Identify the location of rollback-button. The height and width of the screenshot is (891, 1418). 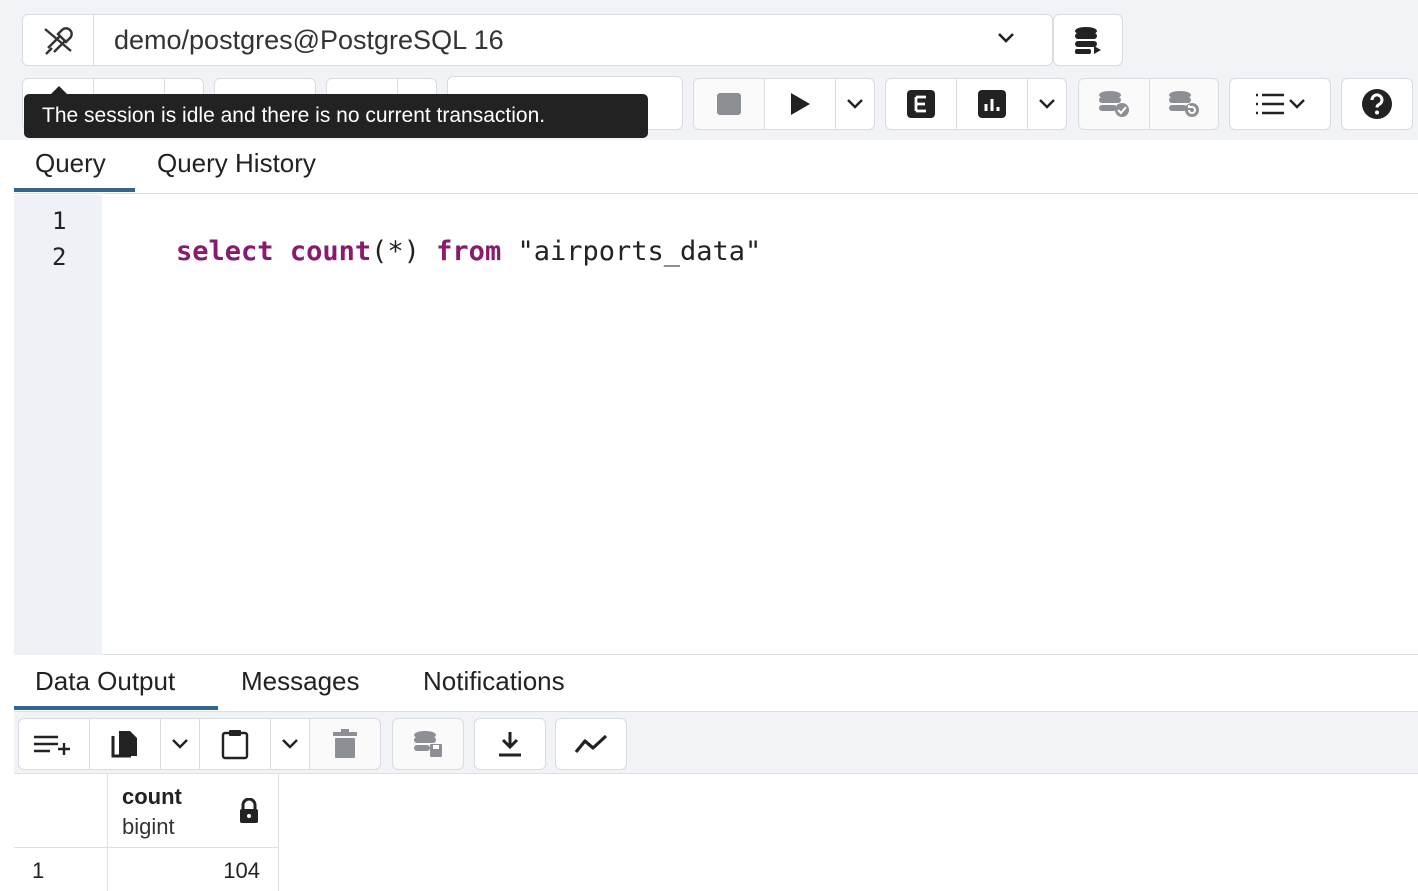
(1184, 104).